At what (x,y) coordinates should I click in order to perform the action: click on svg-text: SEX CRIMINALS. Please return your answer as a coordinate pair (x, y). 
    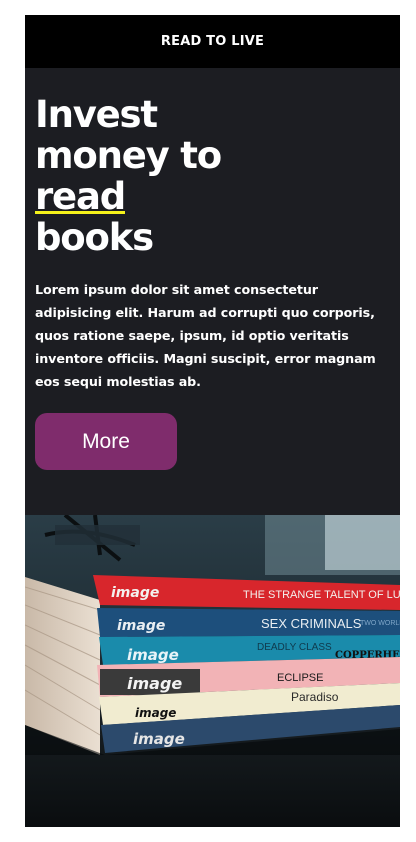
    Looking at the image, I should click on (311, 623).